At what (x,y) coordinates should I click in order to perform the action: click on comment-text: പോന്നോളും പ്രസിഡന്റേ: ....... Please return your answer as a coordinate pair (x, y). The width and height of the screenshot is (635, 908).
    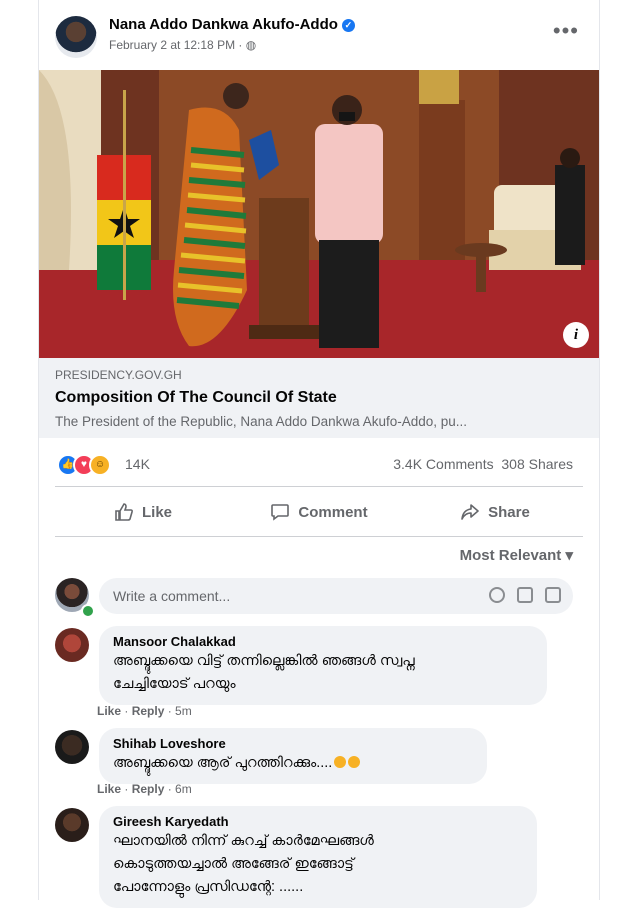
    Looking at the image, I should click on (208, 887).